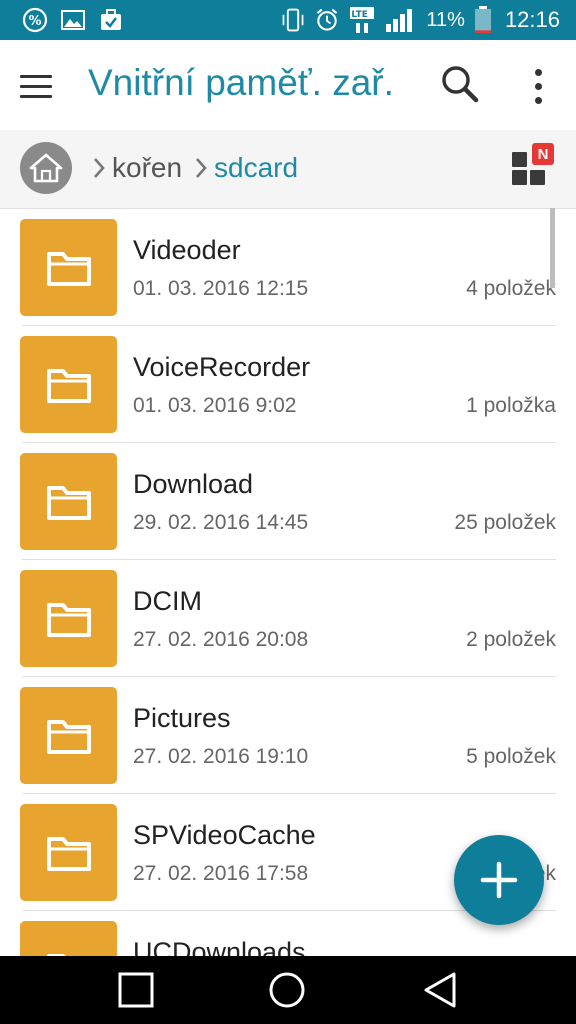 The image size is (576, 1024). I want to click on alarm-icon, so click(327, 20).